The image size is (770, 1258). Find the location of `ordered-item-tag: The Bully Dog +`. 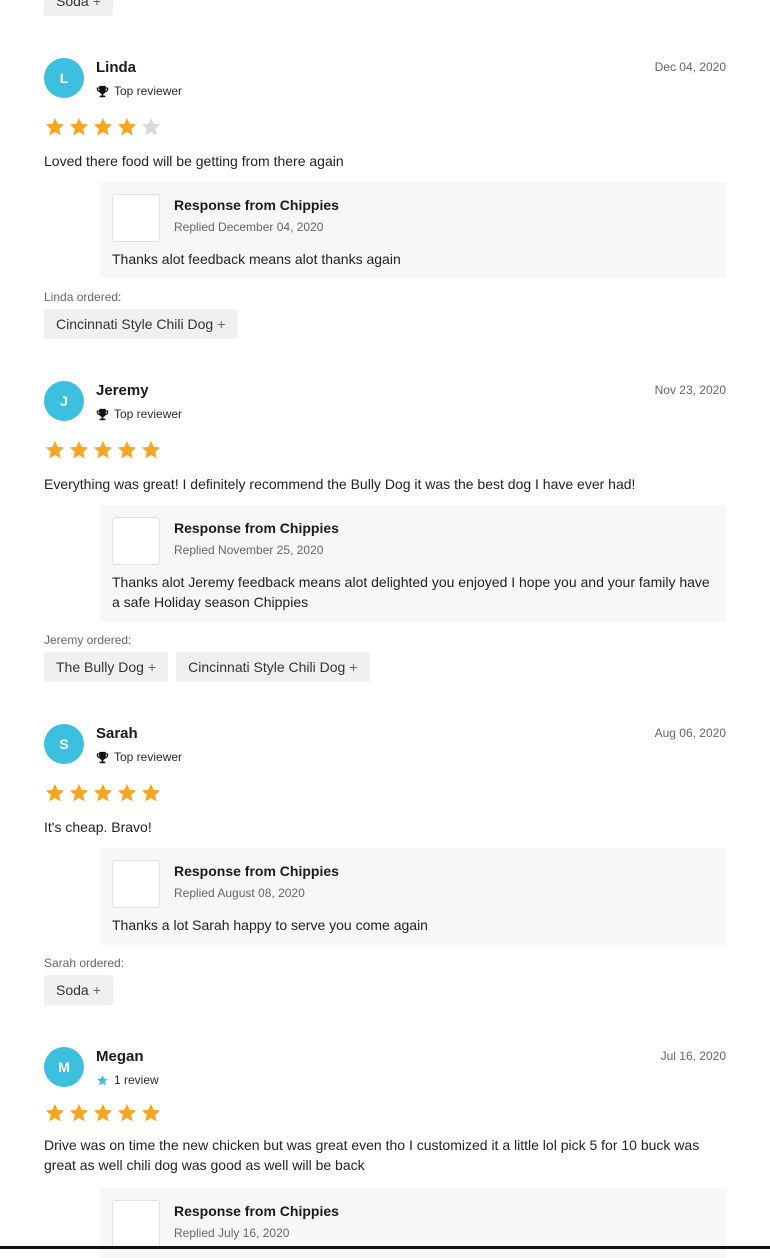

ordered-item-tag: The Bully Dog + is located at coordinates (106, 667).